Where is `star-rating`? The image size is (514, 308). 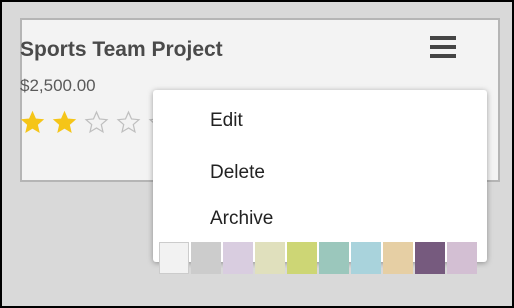 star-rating is located at coordinates (96, 122).